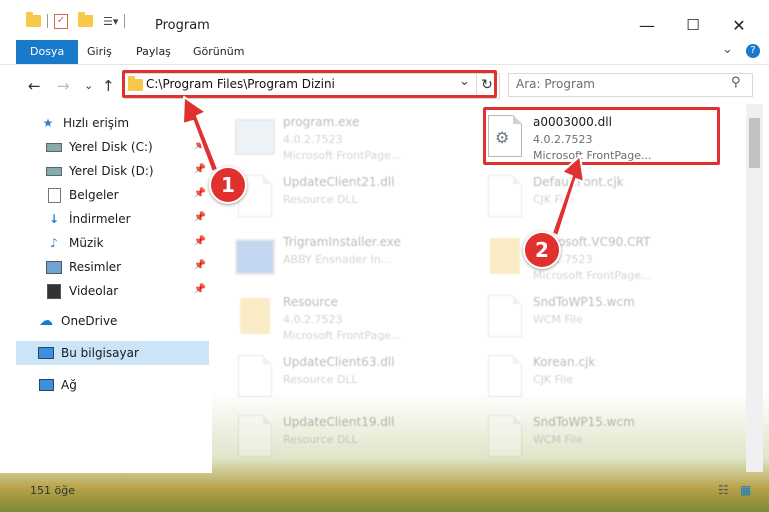 Image resolution: width=769 pixels, height=512 pixels. I want to click on step-2-badge: 2, so click(542, 250).